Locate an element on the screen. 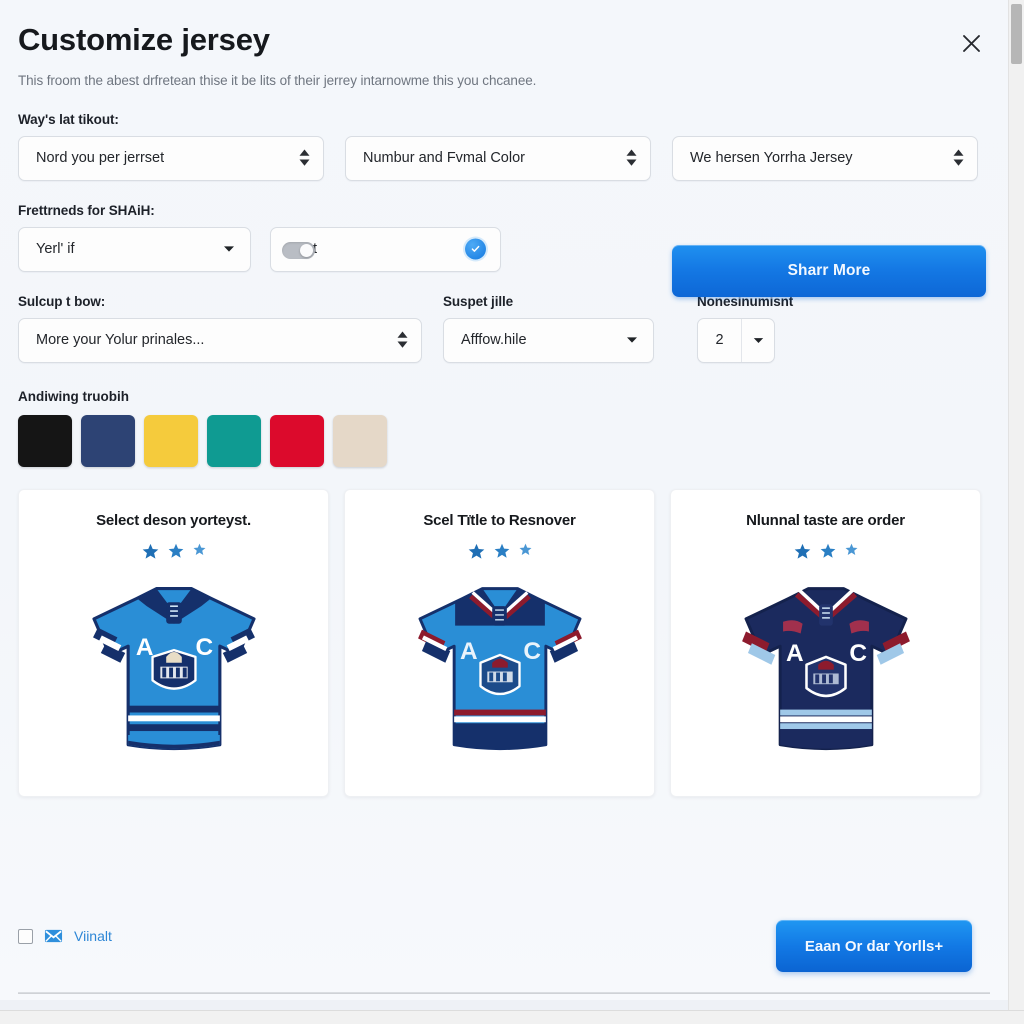 The image size is (1024, 1024). jersey-card-title: Scel Tïtle to Resnover is located at coordinates (499, 520).